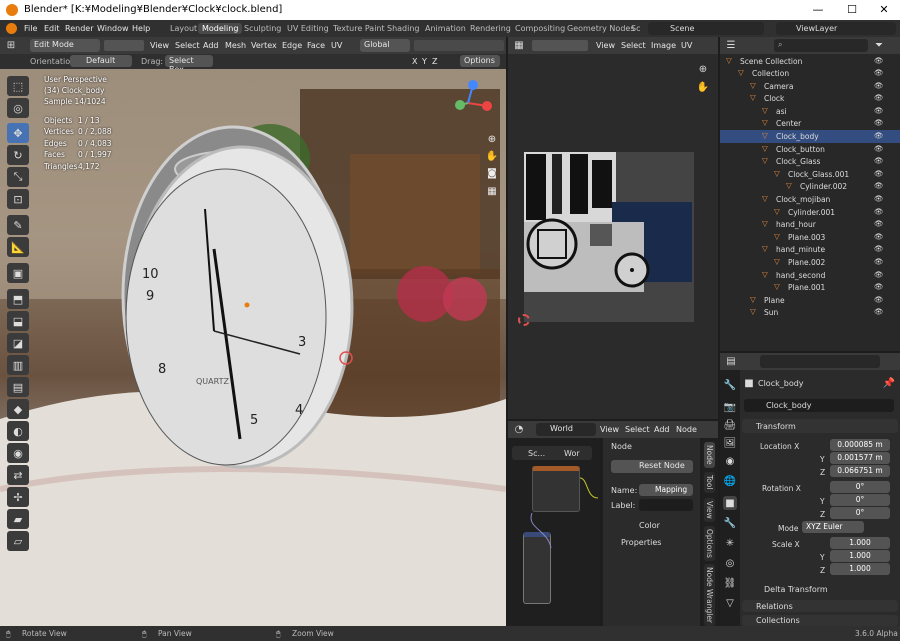 This screenshot has height=641, width=900. Describe the element at coordinates (220, 28) in the screenshot. I see `tab-modeling: Modeling` at that location.